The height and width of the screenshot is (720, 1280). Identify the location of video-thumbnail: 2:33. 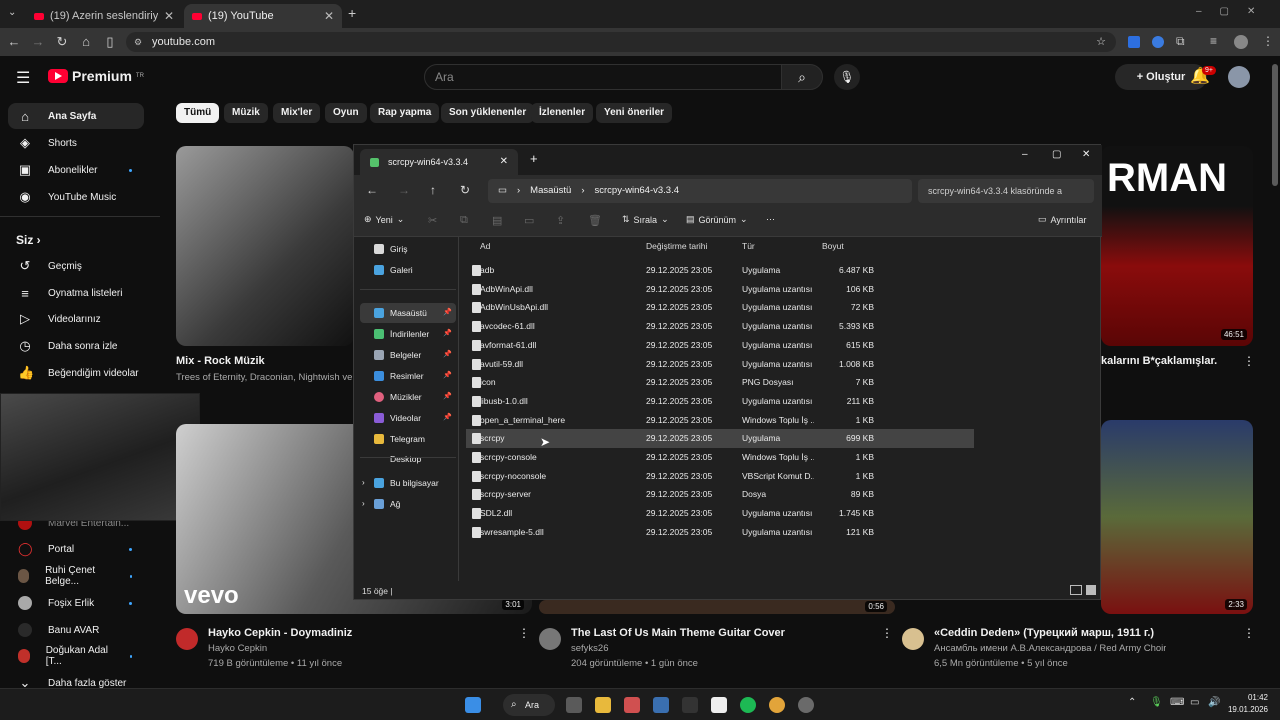
(1177, 517).